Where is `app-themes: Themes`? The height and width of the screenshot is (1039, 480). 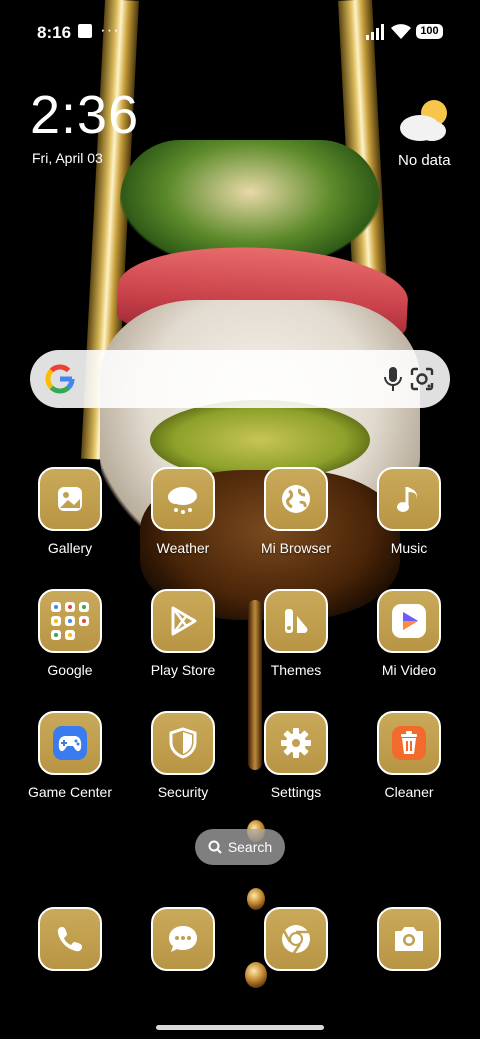
app-themes: Themes is located at coordinates (296, 633).